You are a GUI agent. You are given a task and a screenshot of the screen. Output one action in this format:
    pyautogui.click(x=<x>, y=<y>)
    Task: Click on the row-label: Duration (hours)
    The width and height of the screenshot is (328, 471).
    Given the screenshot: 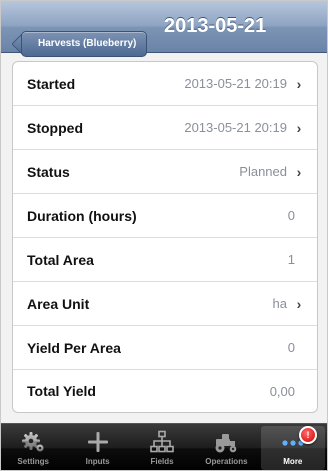 What is the action you would take?
    pyautogui.click(x=82, y=215)
    